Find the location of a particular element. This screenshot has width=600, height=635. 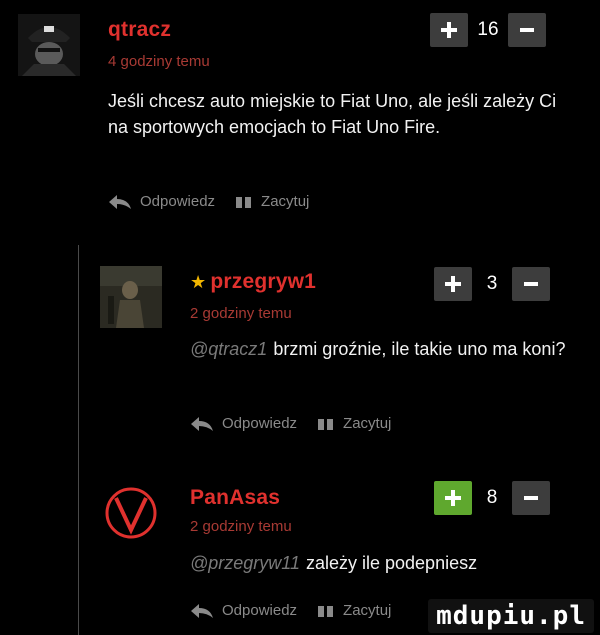

mention-link: @qtracz1 is located at coordinates (228, 349).